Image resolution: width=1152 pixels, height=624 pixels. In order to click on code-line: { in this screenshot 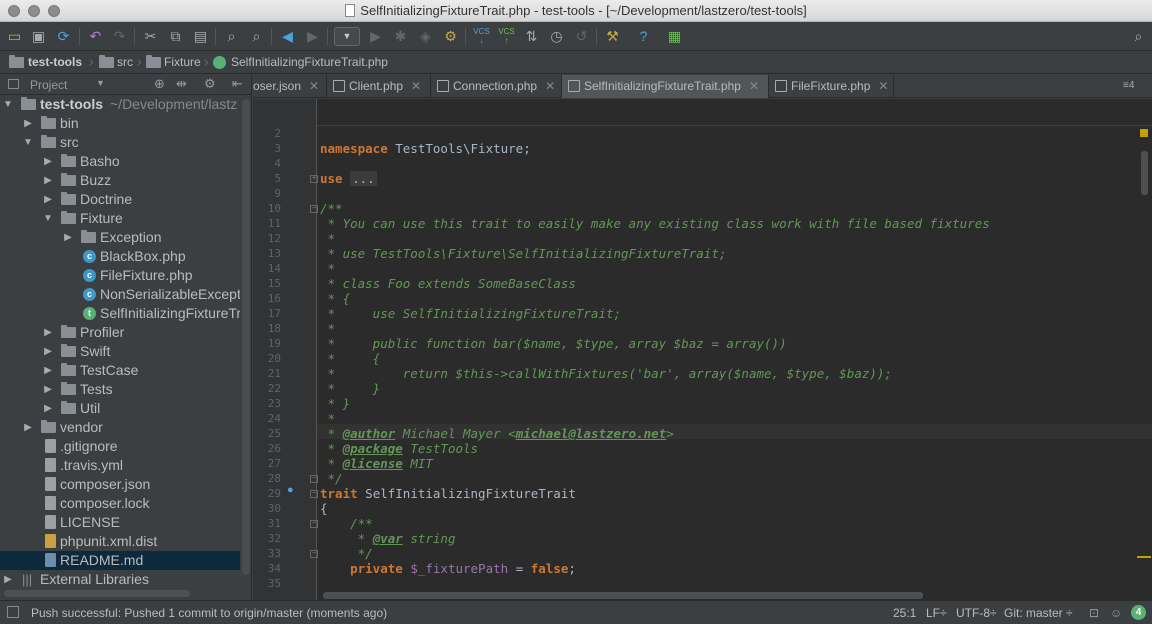, I will do `click(324, 508)`.